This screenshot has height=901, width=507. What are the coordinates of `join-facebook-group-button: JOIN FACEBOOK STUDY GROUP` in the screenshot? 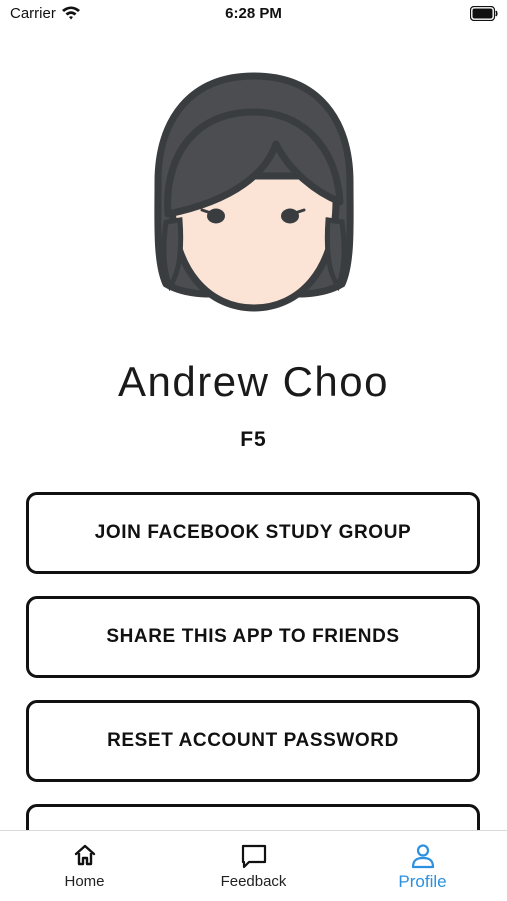 It's located at (253, 533).